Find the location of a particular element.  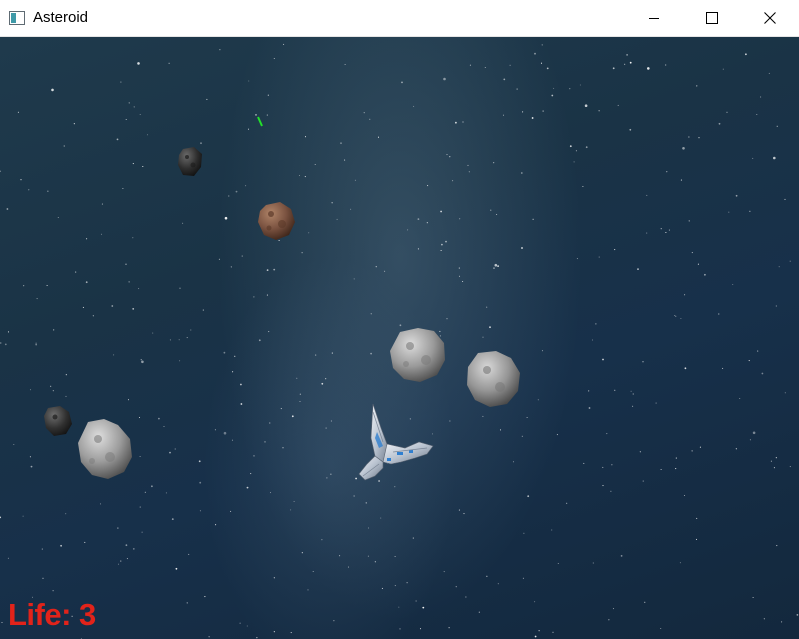

minimize-button is located at coordinates (654, 18).